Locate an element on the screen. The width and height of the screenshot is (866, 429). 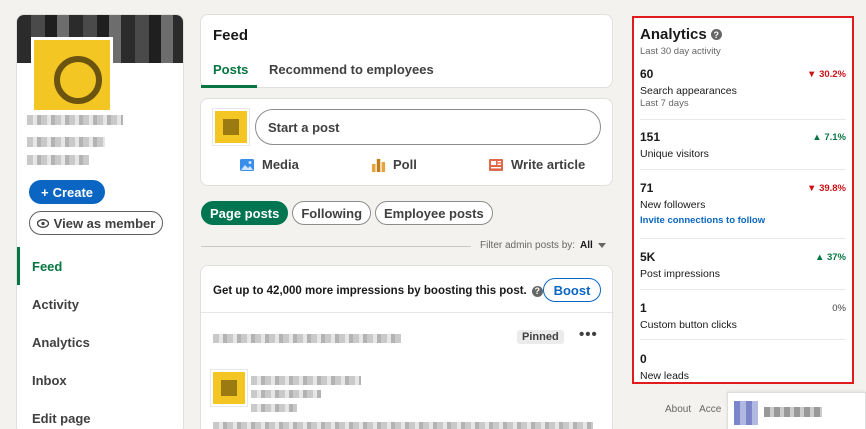
page-name-redacted is located at coordinates (75, 120).